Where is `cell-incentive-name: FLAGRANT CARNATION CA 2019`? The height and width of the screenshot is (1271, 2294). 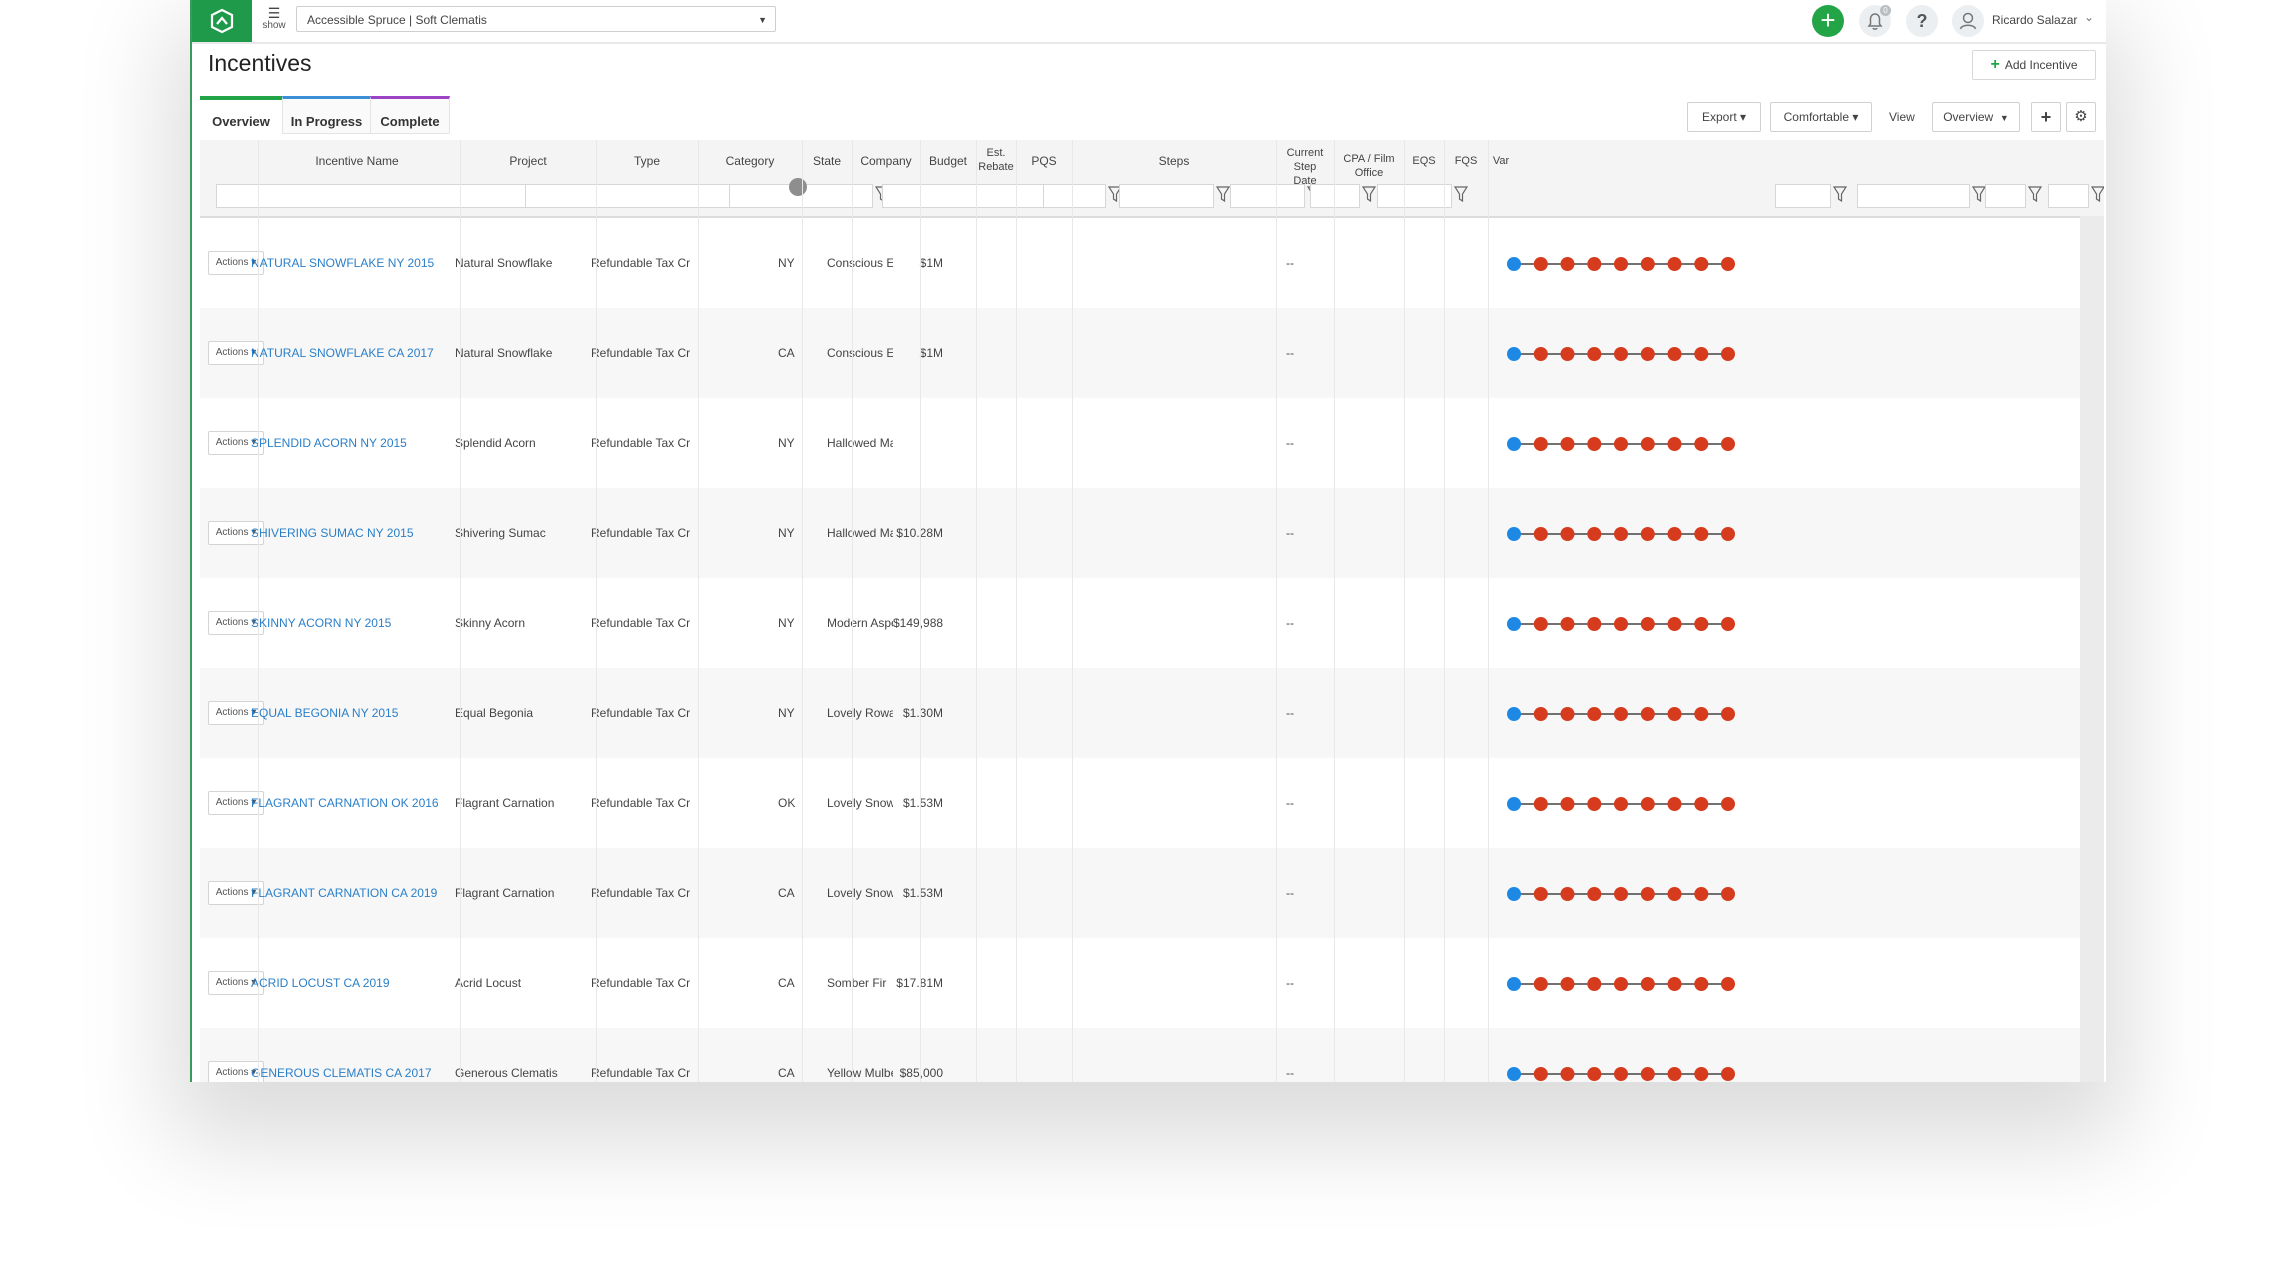 cell-incentive-name: FLAGRANT CARNATION CA 2019 is located at coordinates (350, 893).